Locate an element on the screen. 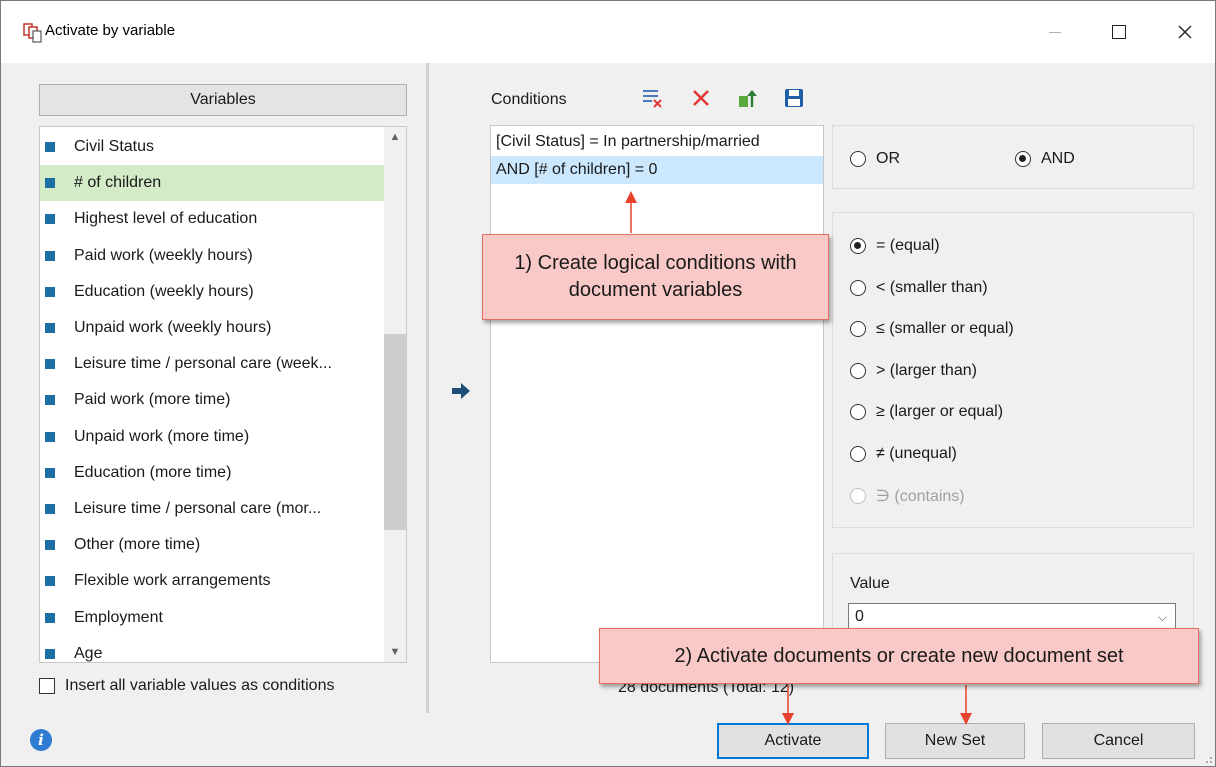 The image size is (1216, 767). conditions-label: Conditions is located at coordinates (529, 99).